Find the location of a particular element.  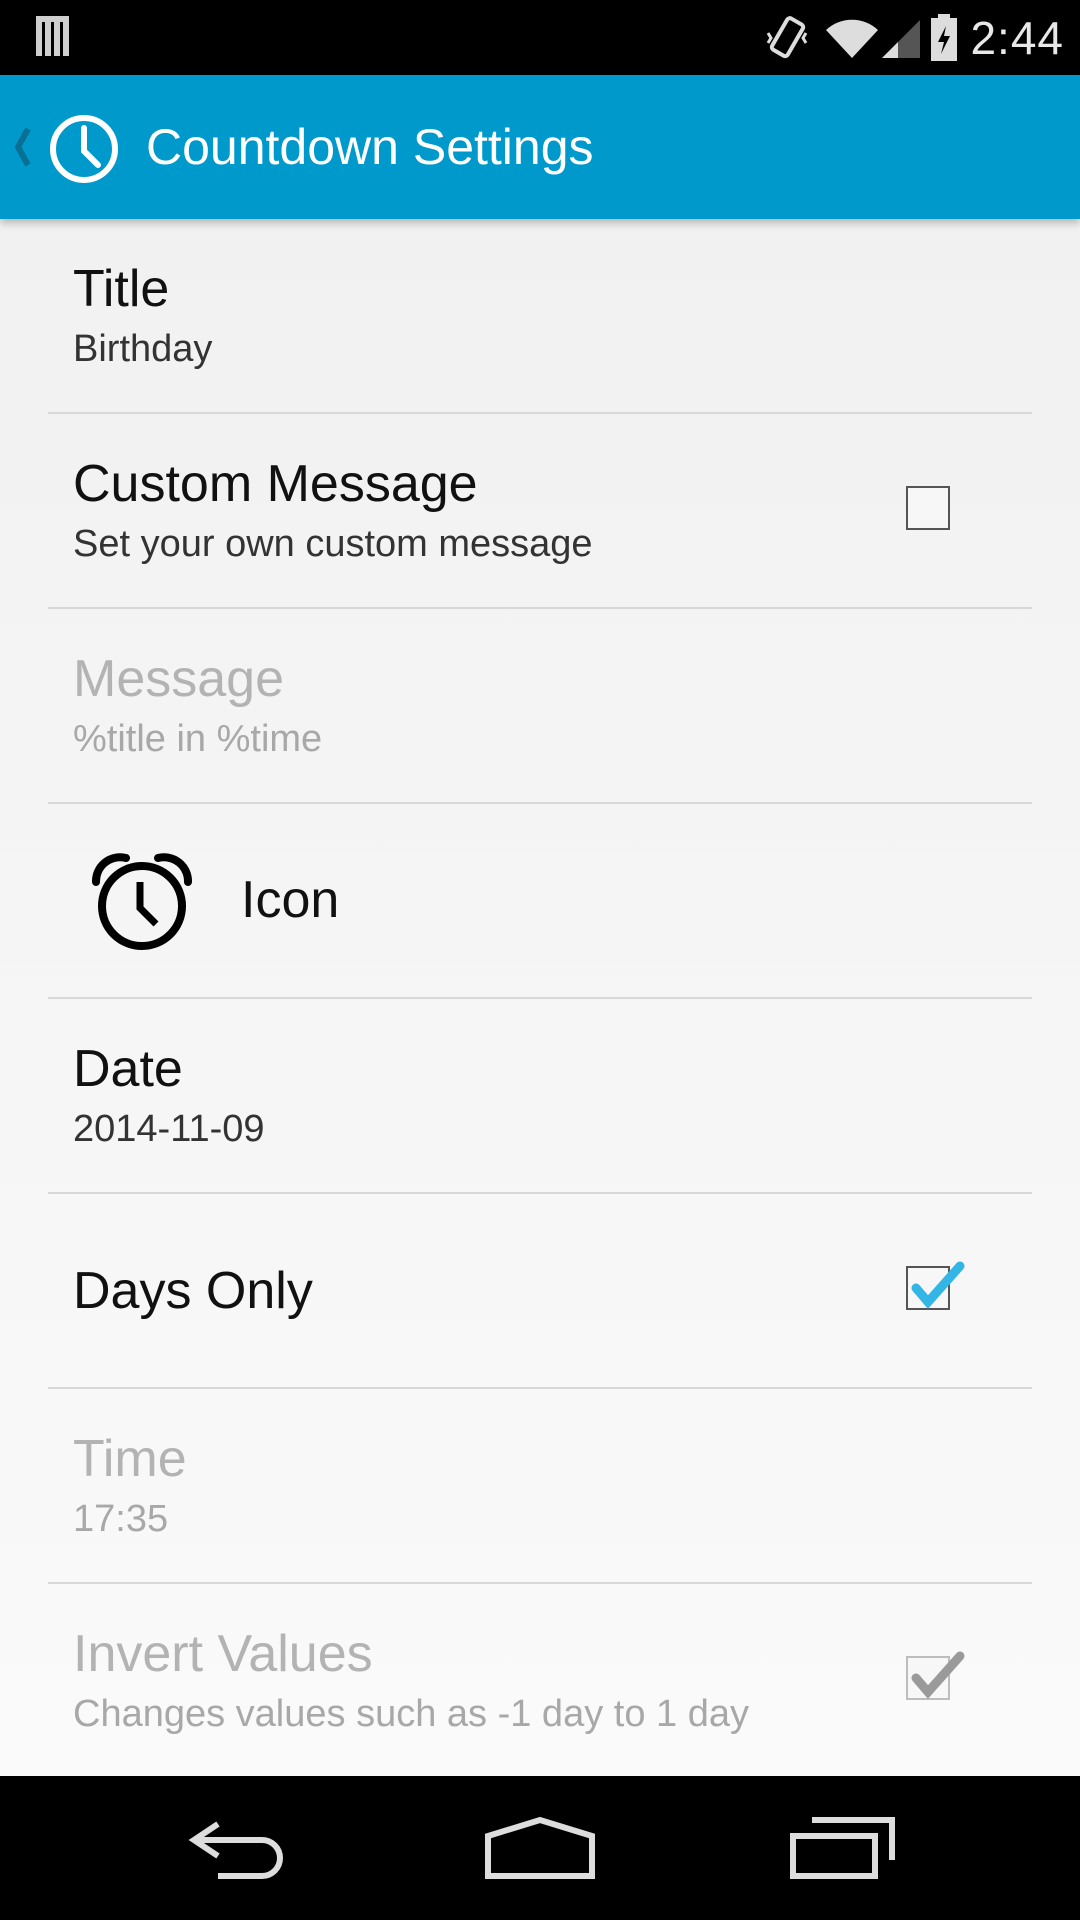

pref-title: Title Birthday is located at coordinates (540, 316).